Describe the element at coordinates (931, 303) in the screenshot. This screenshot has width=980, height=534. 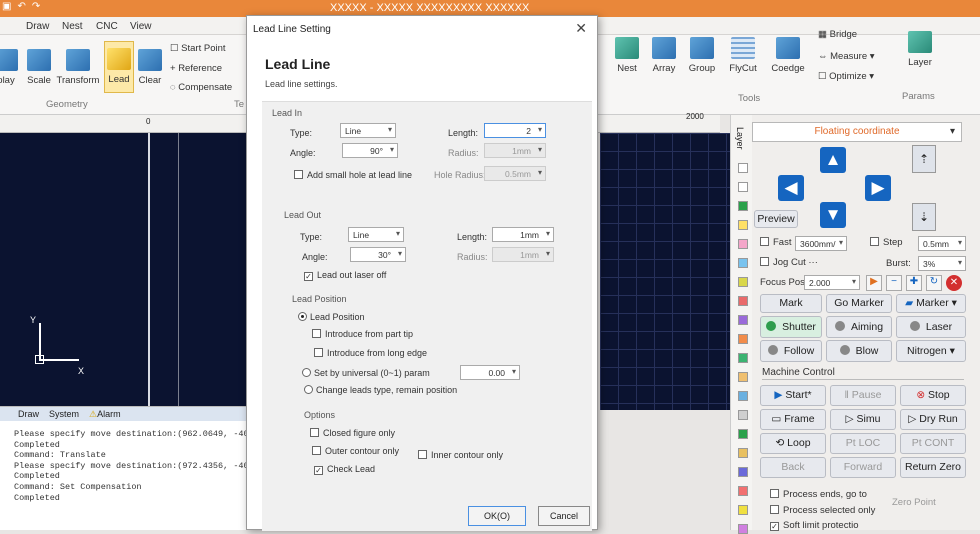
I see `marker-button: ▰ Marker ▾` at that location.